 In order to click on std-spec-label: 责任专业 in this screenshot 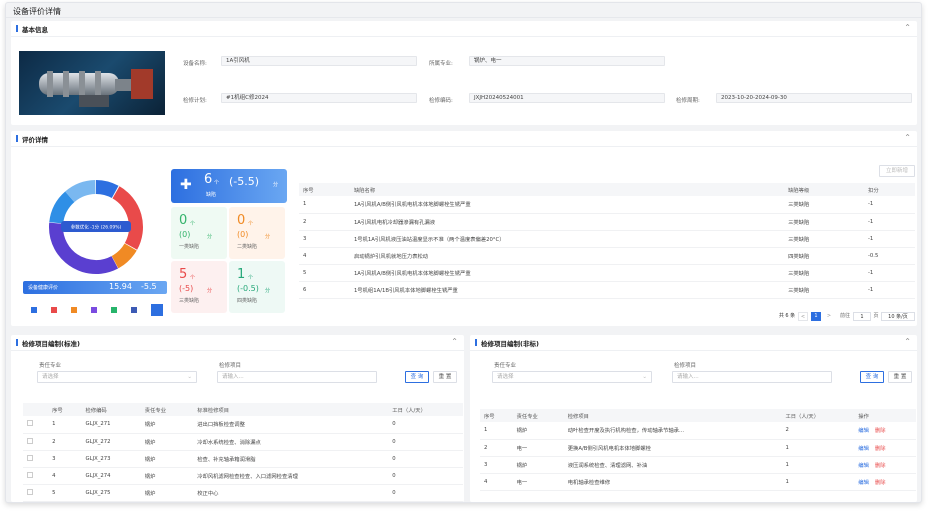, I will do `click(50, 366)`.